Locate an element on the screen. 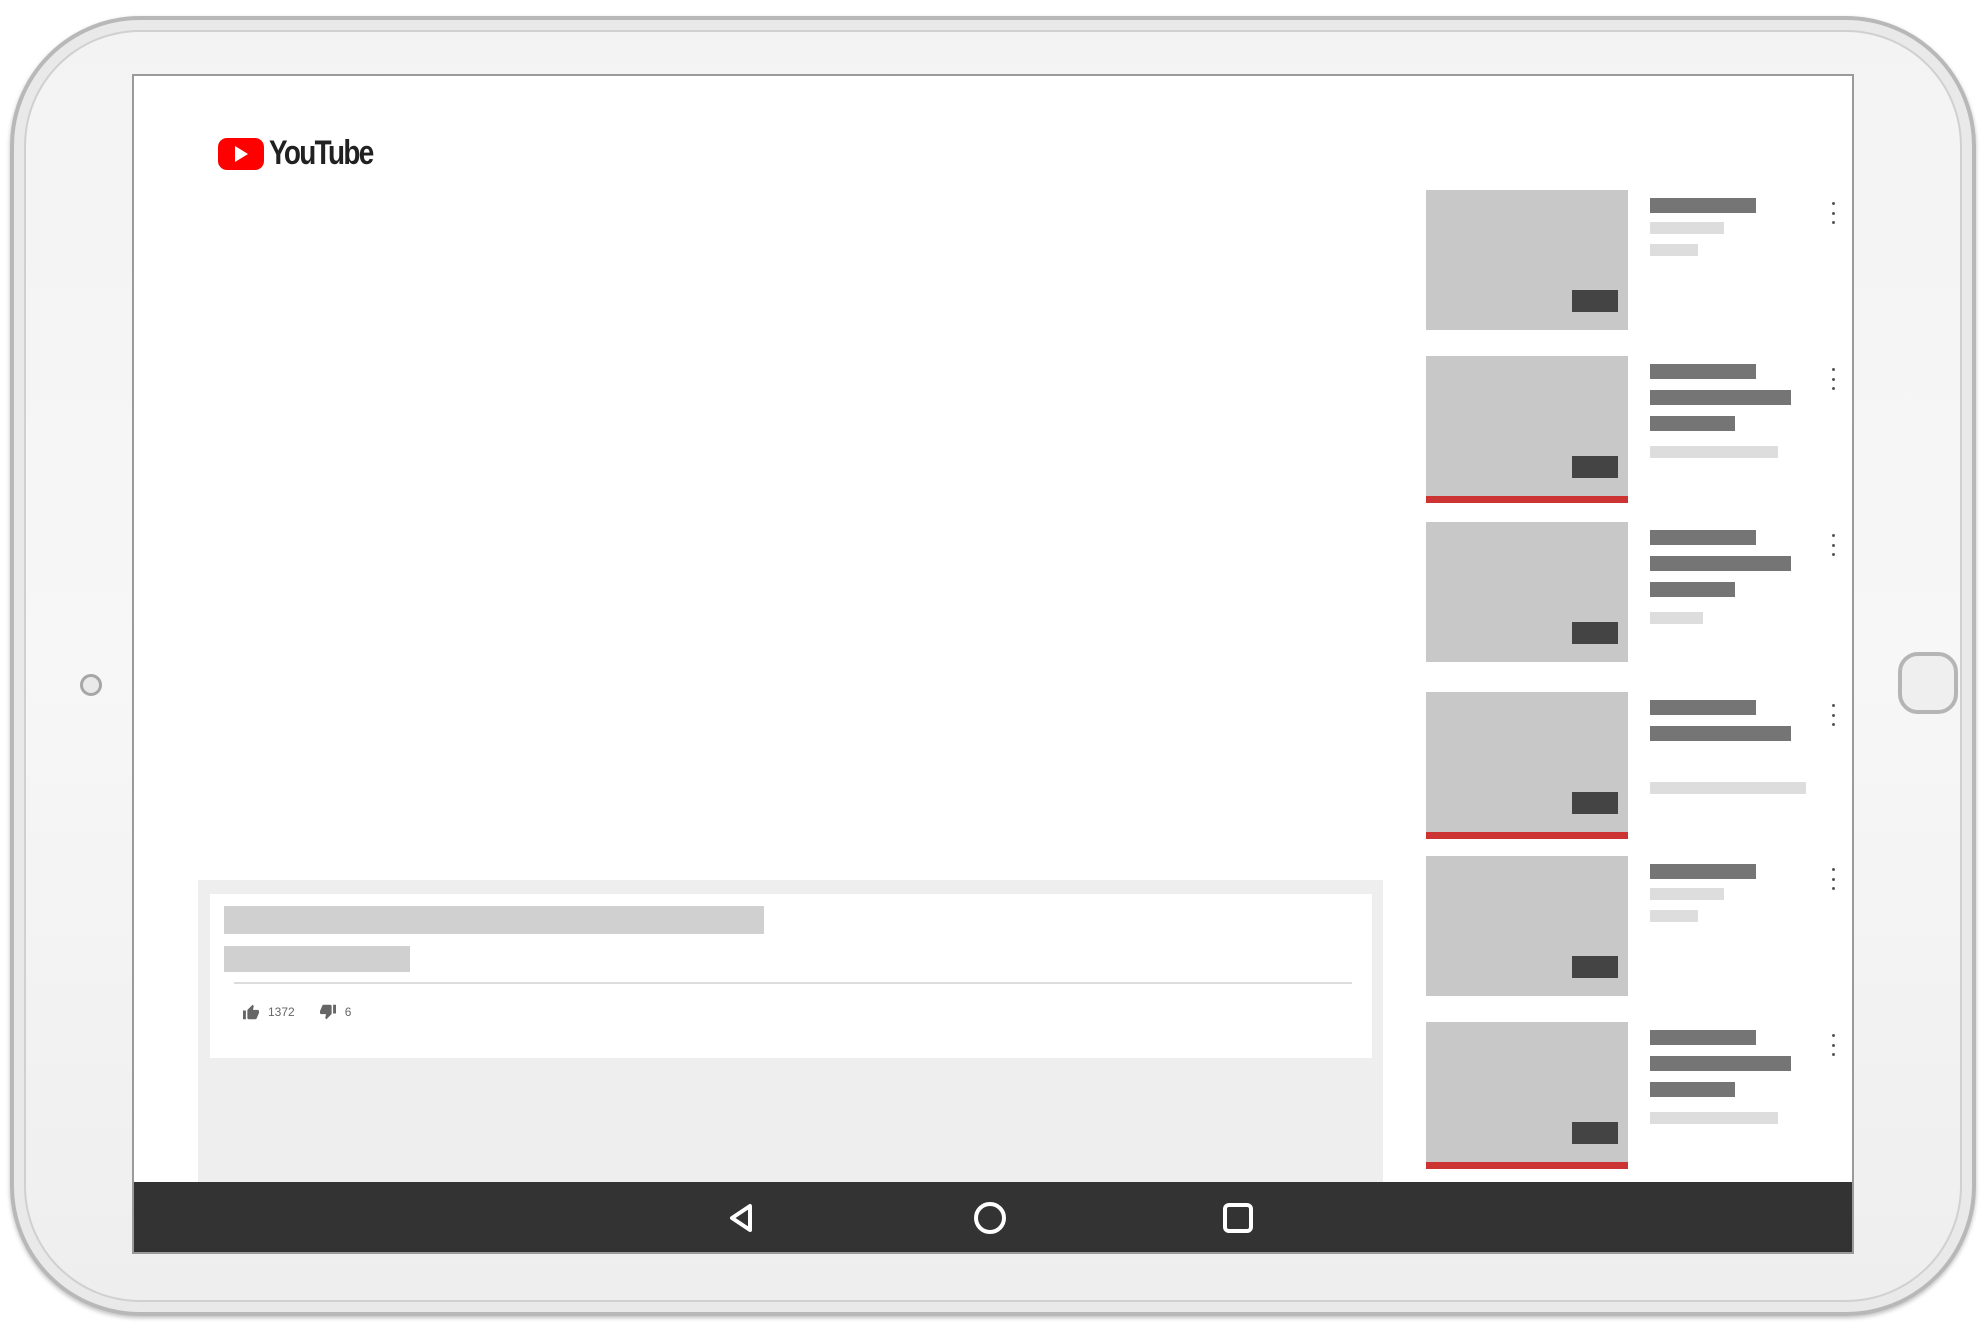 This screenshot has height=1342, width=1980. back-triangle-icon is located at coordinates (741, 1218).